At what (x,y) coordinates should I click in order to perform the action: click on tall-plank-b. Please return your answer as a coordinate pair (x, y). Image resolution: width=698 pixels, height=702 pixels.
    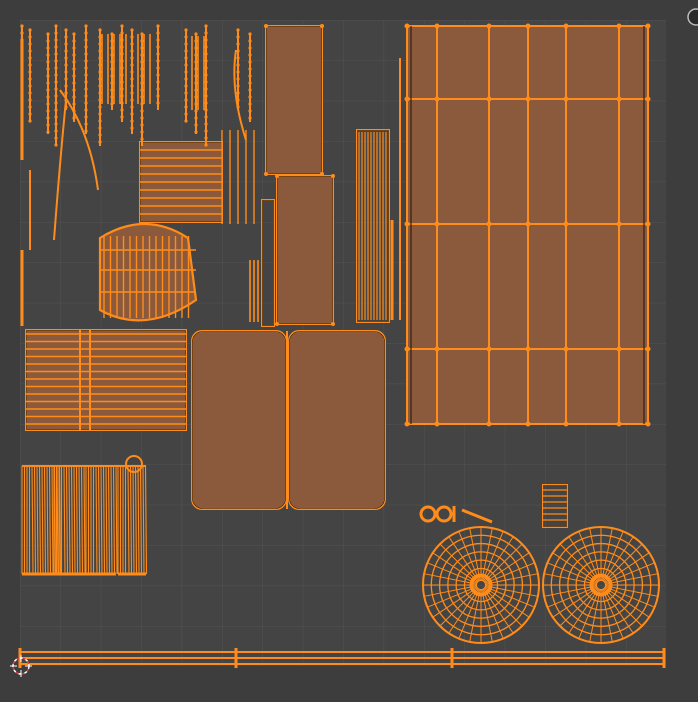
    Looking at the image, I should click on (305, 250).